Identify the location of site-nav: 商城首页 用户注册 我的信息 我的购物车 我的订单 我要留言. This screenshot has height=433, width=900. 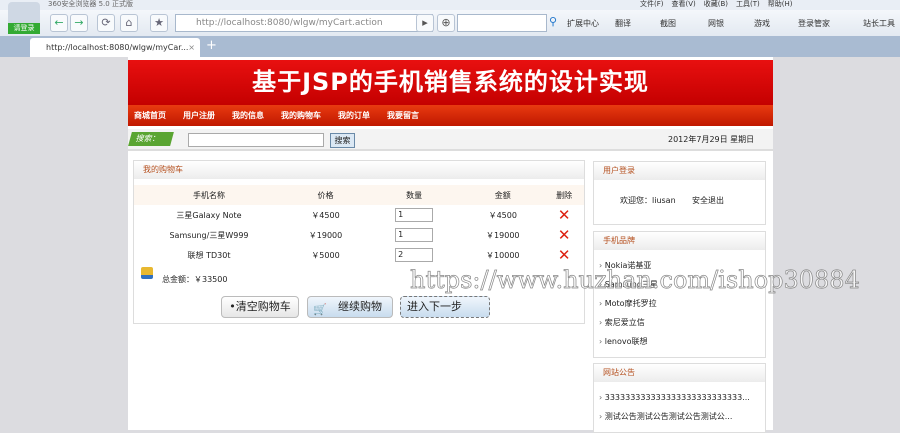
(450, 115).